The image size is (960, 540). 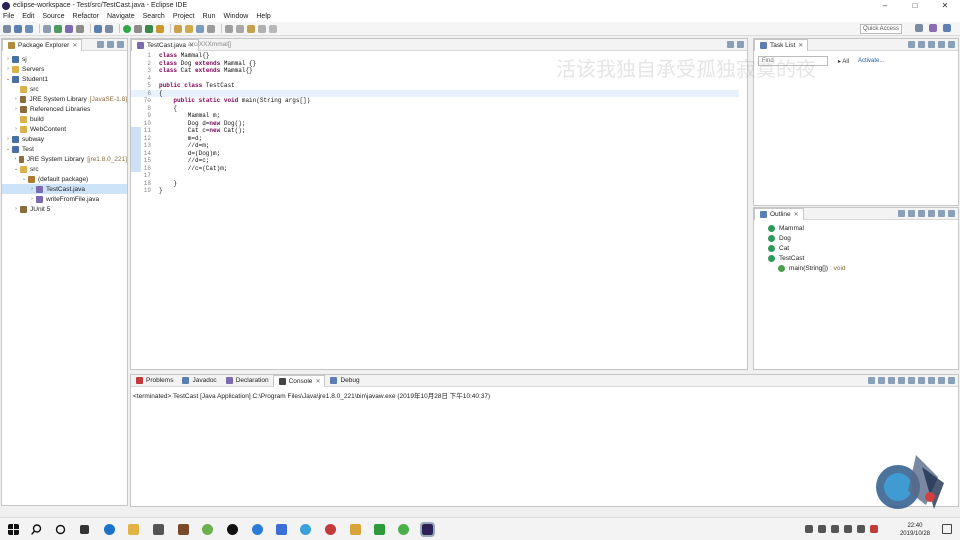 I want to click on new-class-icon, so click(x=69, y=28).